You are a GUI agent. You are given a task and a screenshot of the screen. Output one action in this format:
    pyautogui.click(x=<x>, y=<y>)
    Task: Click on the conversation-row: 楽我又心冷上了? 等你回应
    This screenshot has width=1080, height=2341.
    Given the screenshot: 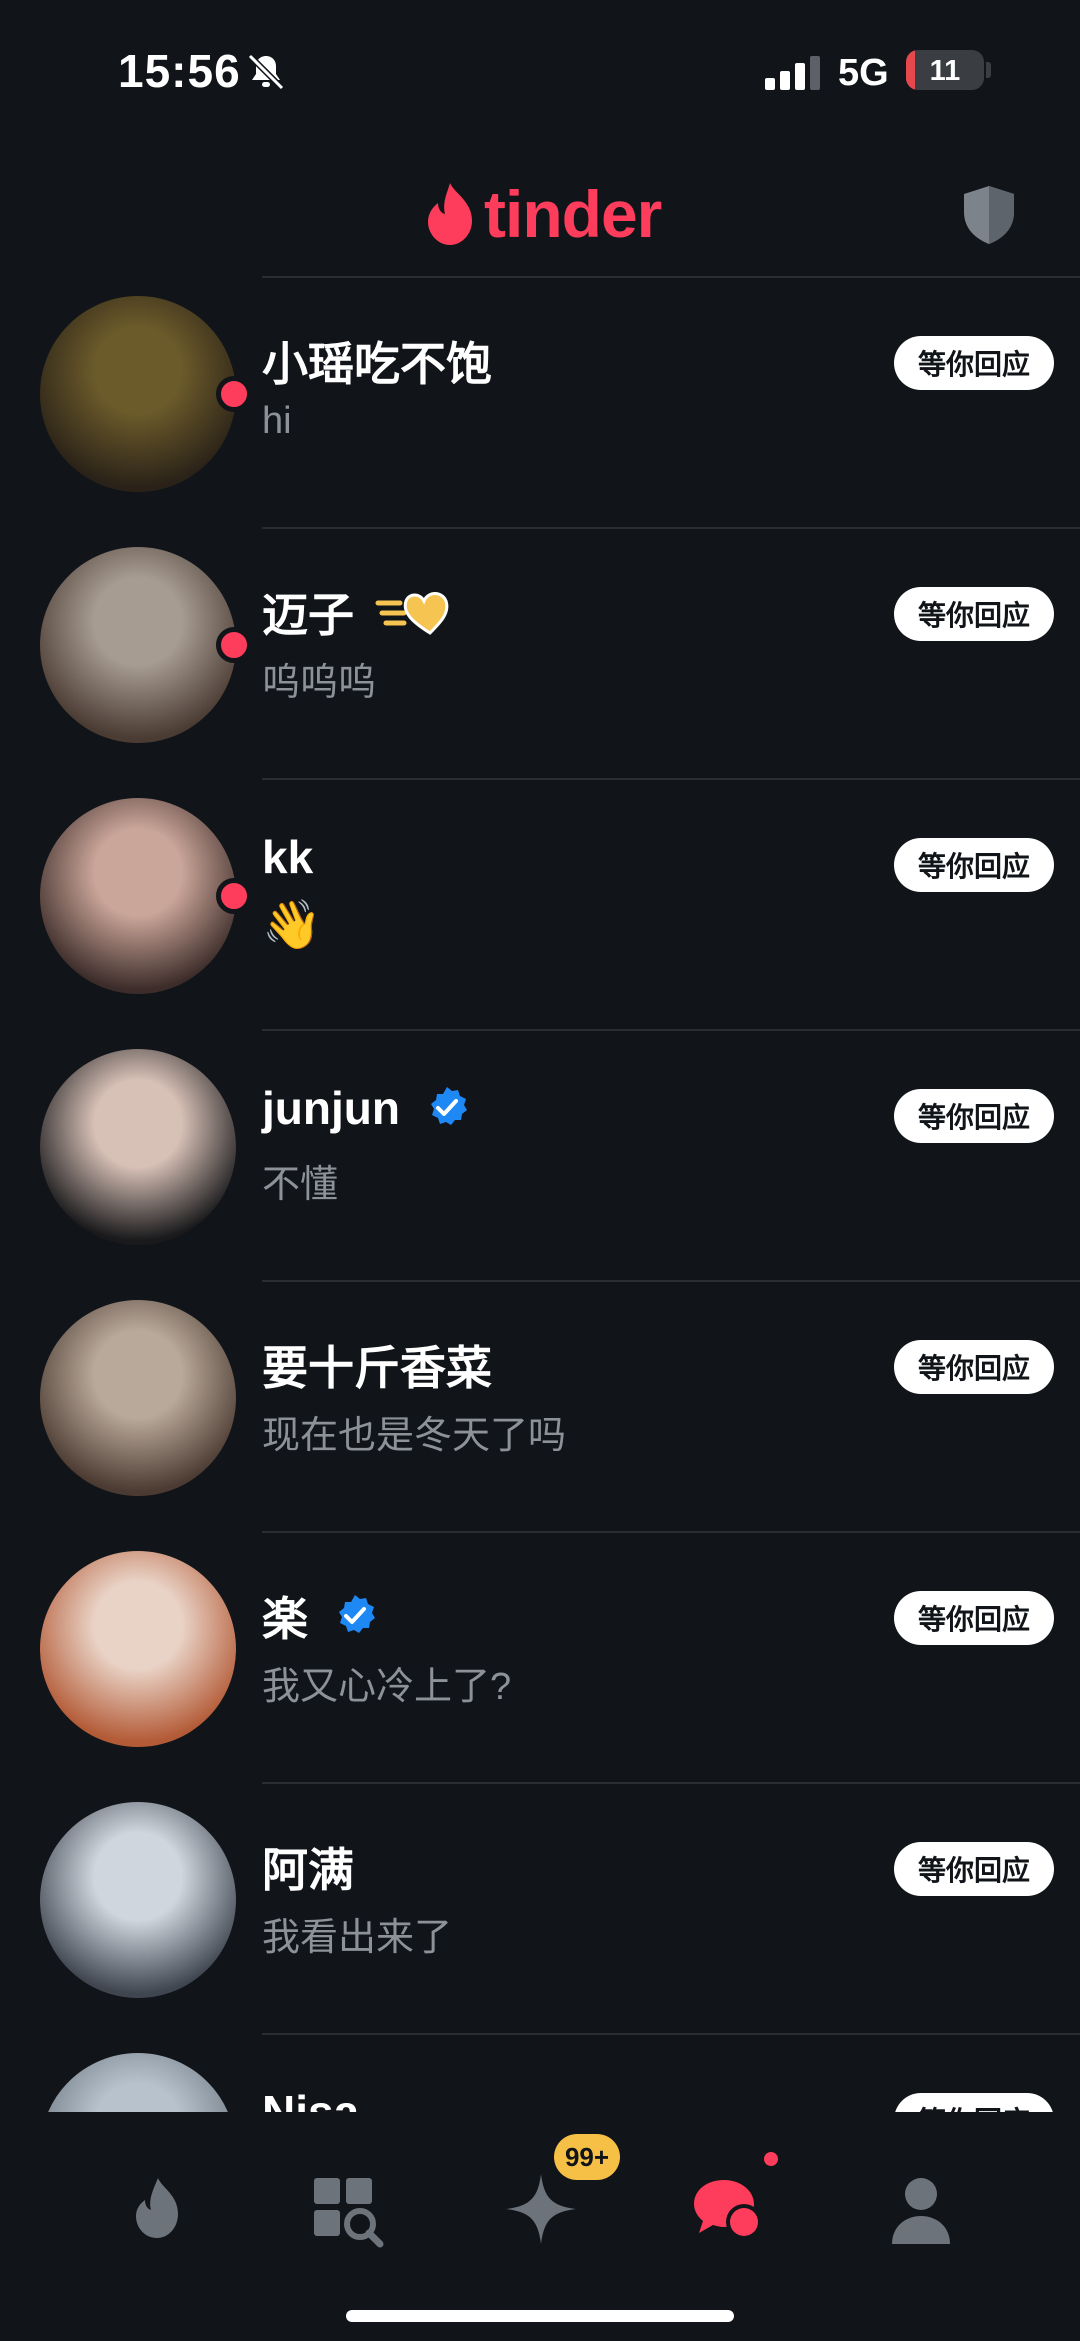 What is the action you would take?
    pyautogui.click(x=540, y=1656)
    